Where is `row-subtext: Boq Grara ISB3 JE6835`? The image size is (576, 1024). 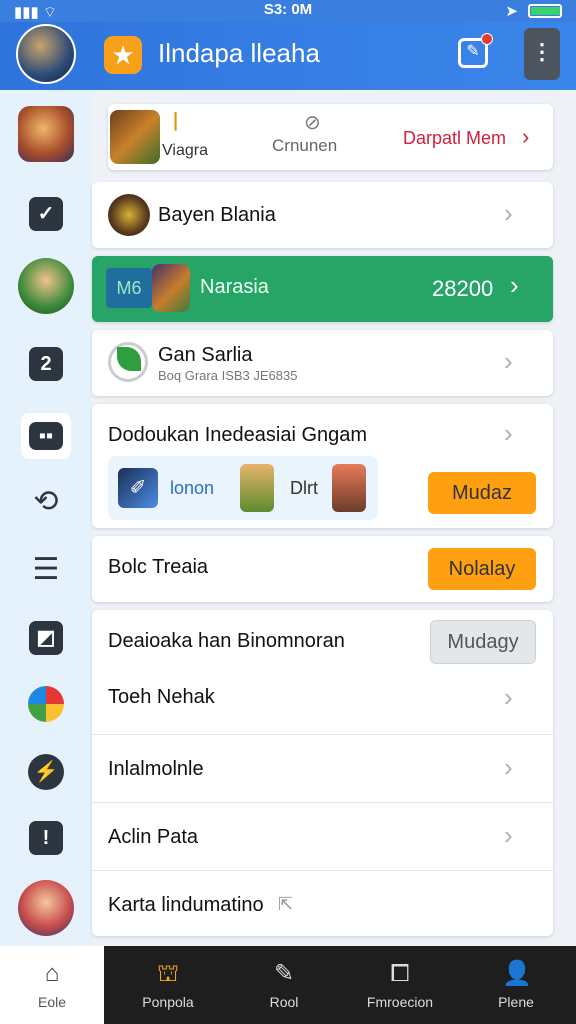
row-subtext: Boq Grara ISB3 JE6835 is located at coordinates (228, 375).